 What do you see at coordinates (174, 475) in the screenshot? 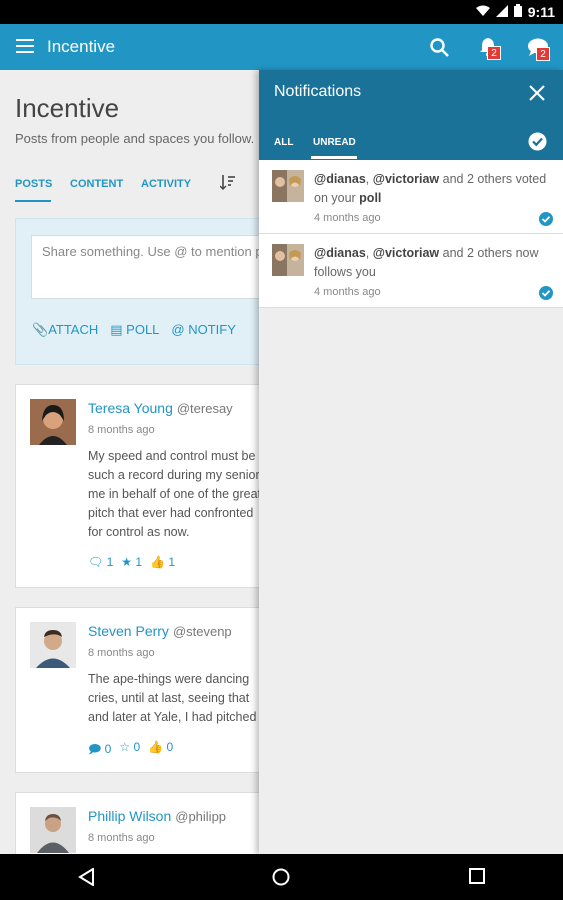
I see `post-line: such a record during my senior` at bounding box center [174, 475].